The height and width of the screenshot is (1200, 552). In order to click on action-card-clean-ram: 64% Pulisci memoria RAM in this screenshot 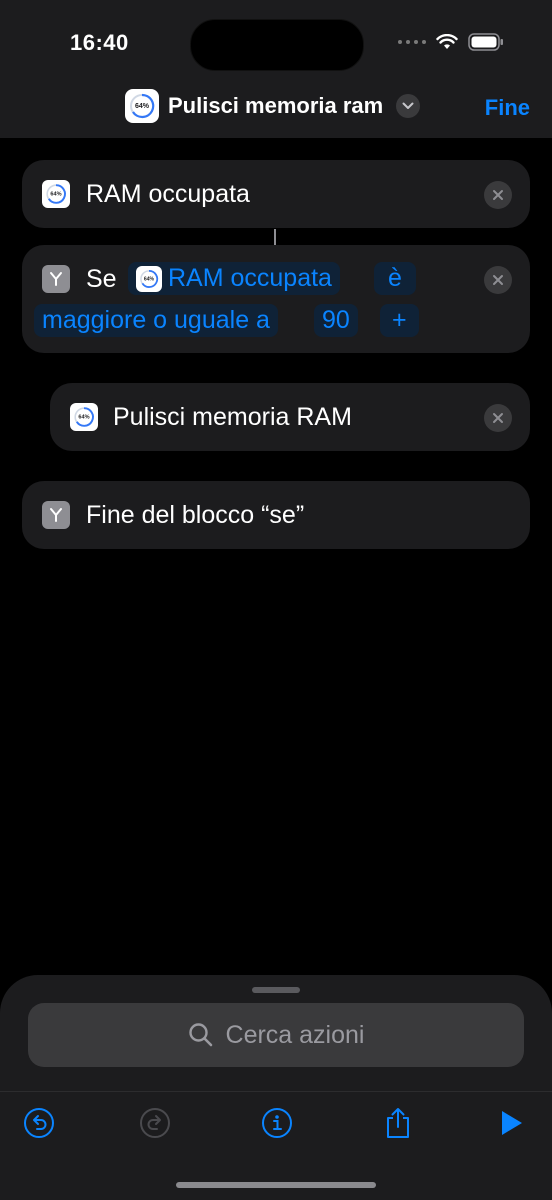, I will do `click(290, 417)`.